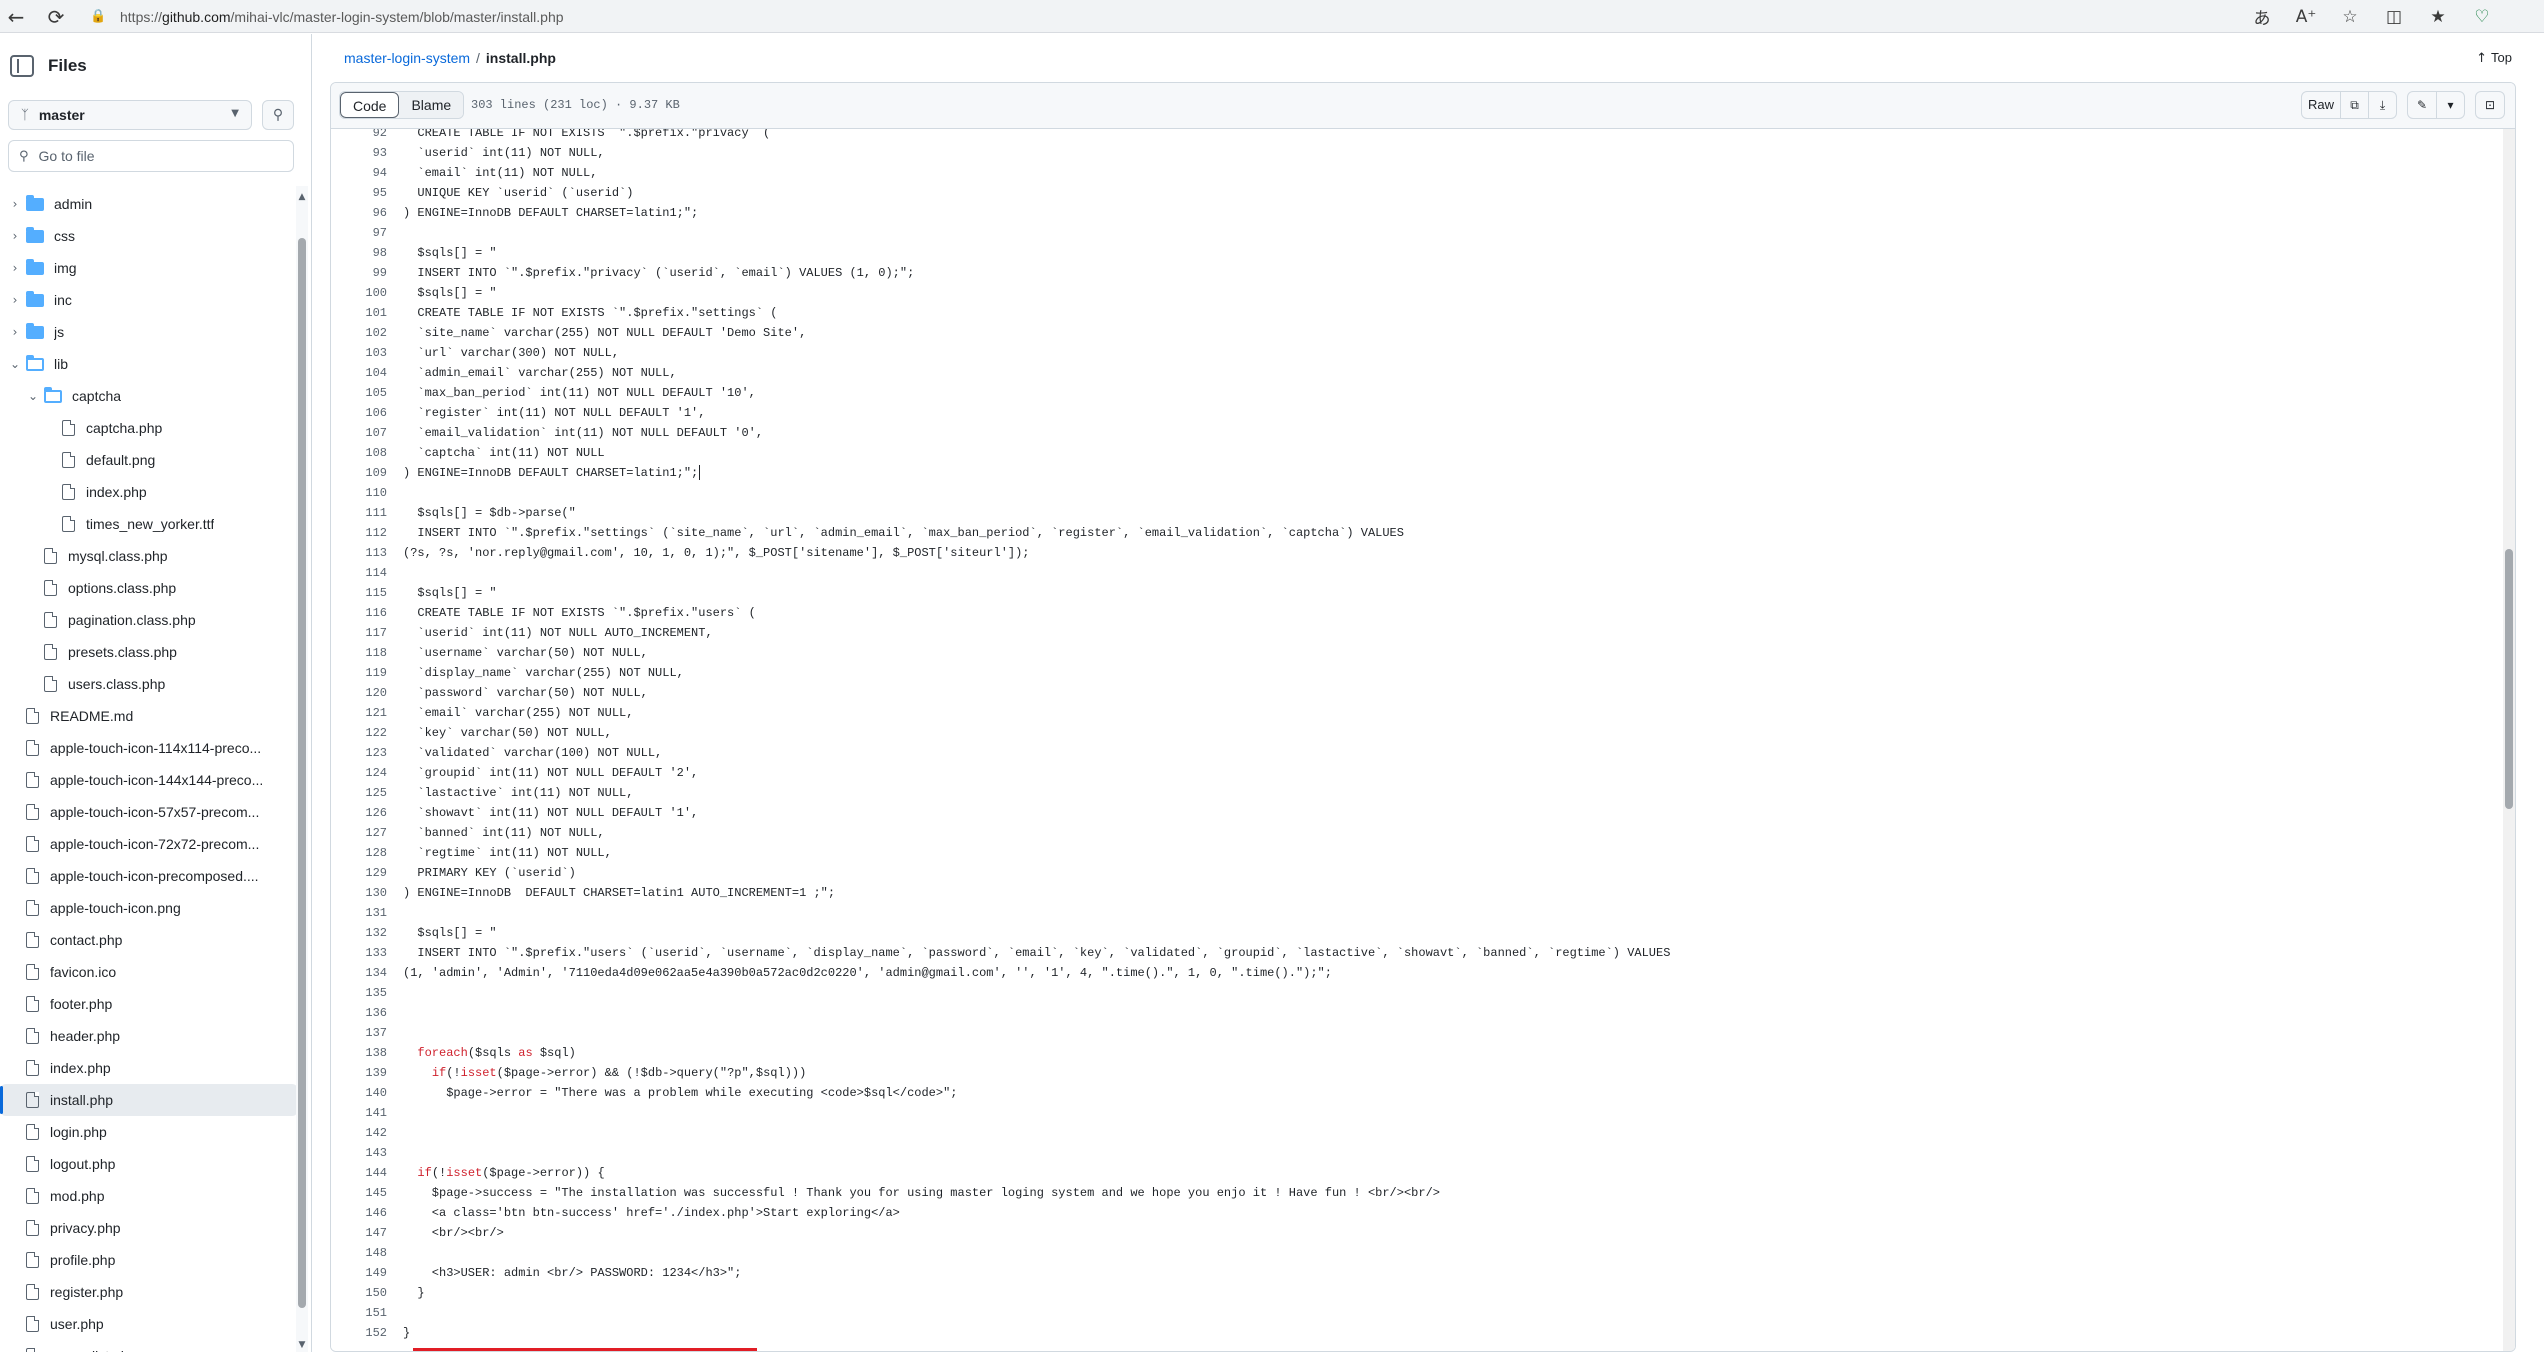 Image resolution: width=2544 pixels, height=1352 pixels. What do you see at coordinates (149, 1100) in the screenshot?
I see `tree-file: install.php` at bounding box center [149, 1100].